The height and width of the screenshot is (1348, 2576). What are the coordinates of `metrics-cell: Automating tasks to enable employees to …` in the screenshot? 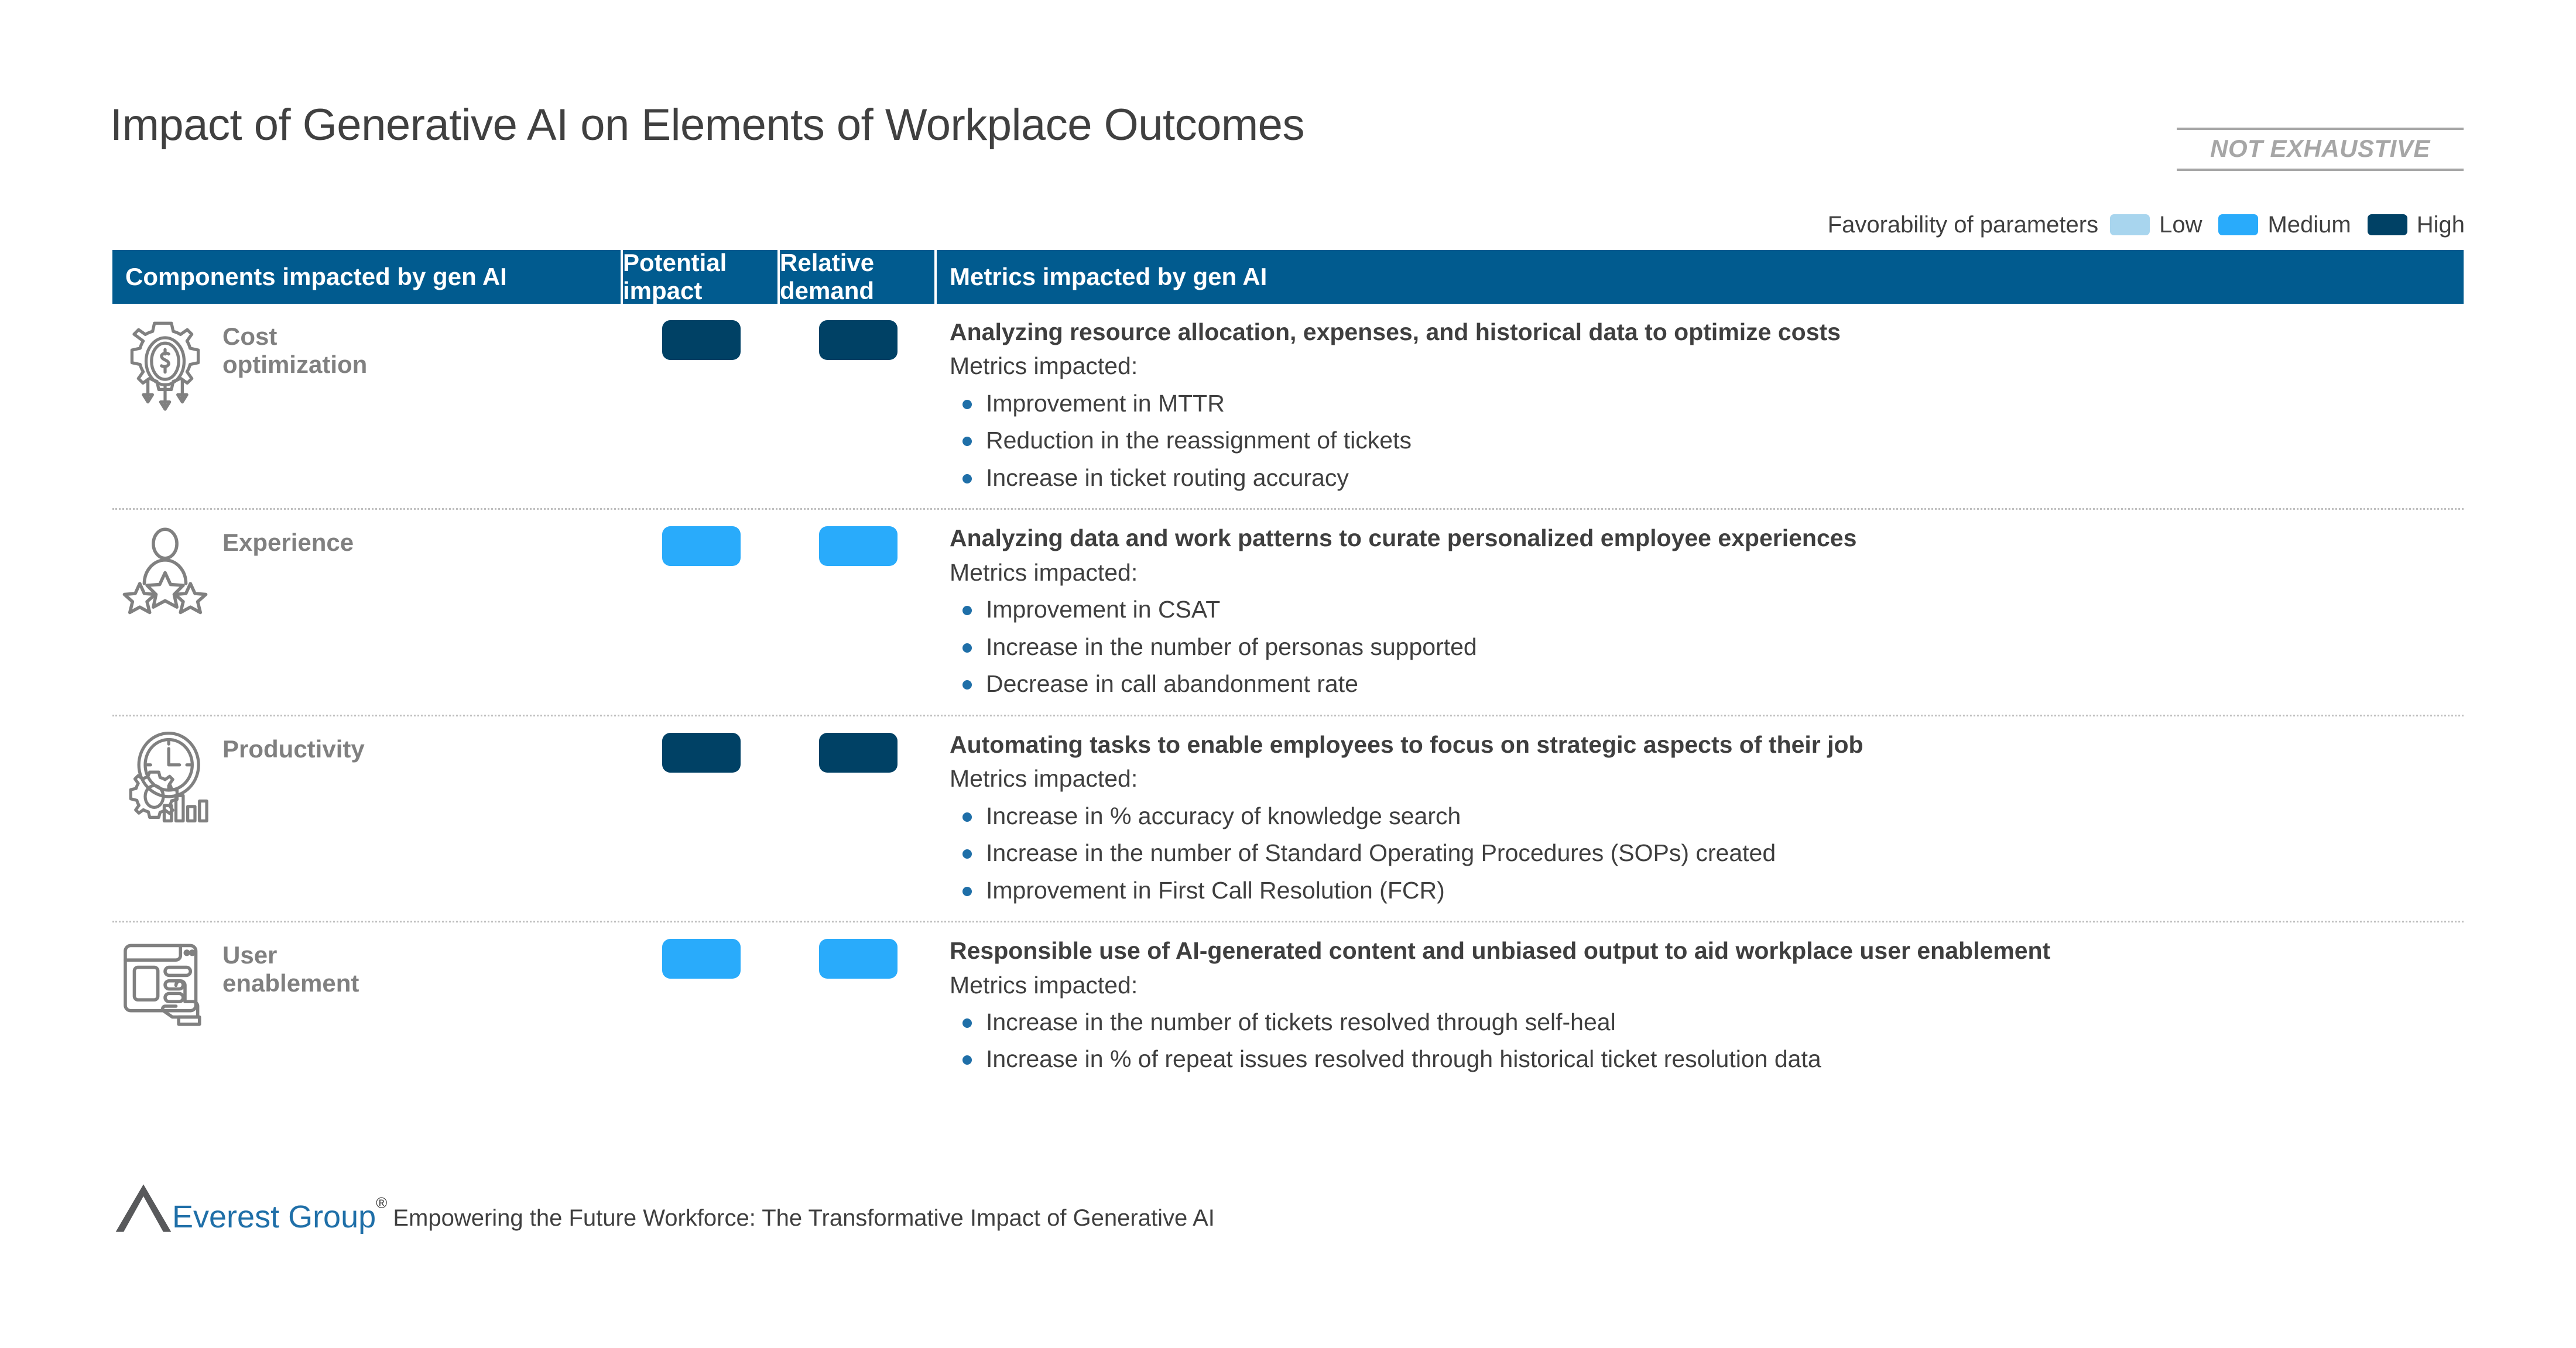 It's located at (1700, 818).